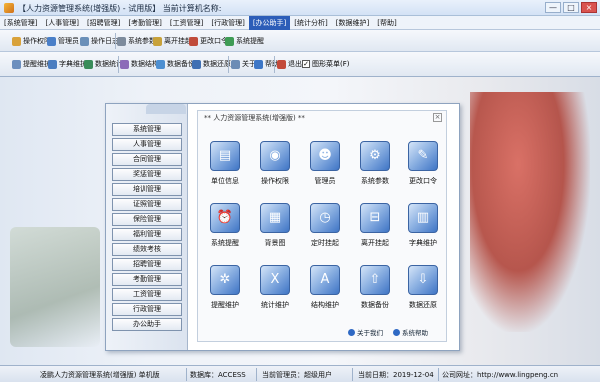 The width and height of the screenshot is (600, 382). What do you see at coordinates (68, 41) in the screenshot?
I see `tool-label: 管理员` at bounding box center [68, 41].